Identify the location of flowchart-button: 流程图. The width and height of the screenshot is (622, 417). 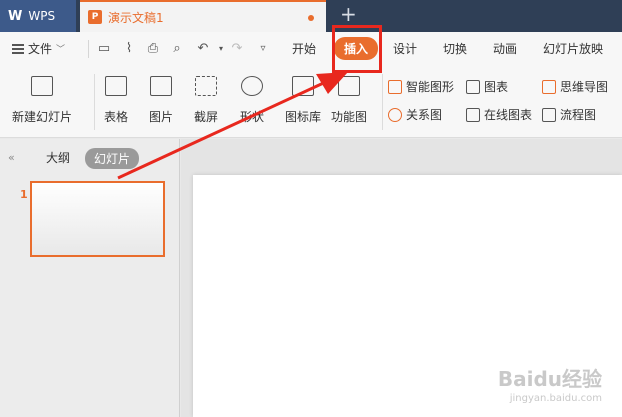
(569, 114).